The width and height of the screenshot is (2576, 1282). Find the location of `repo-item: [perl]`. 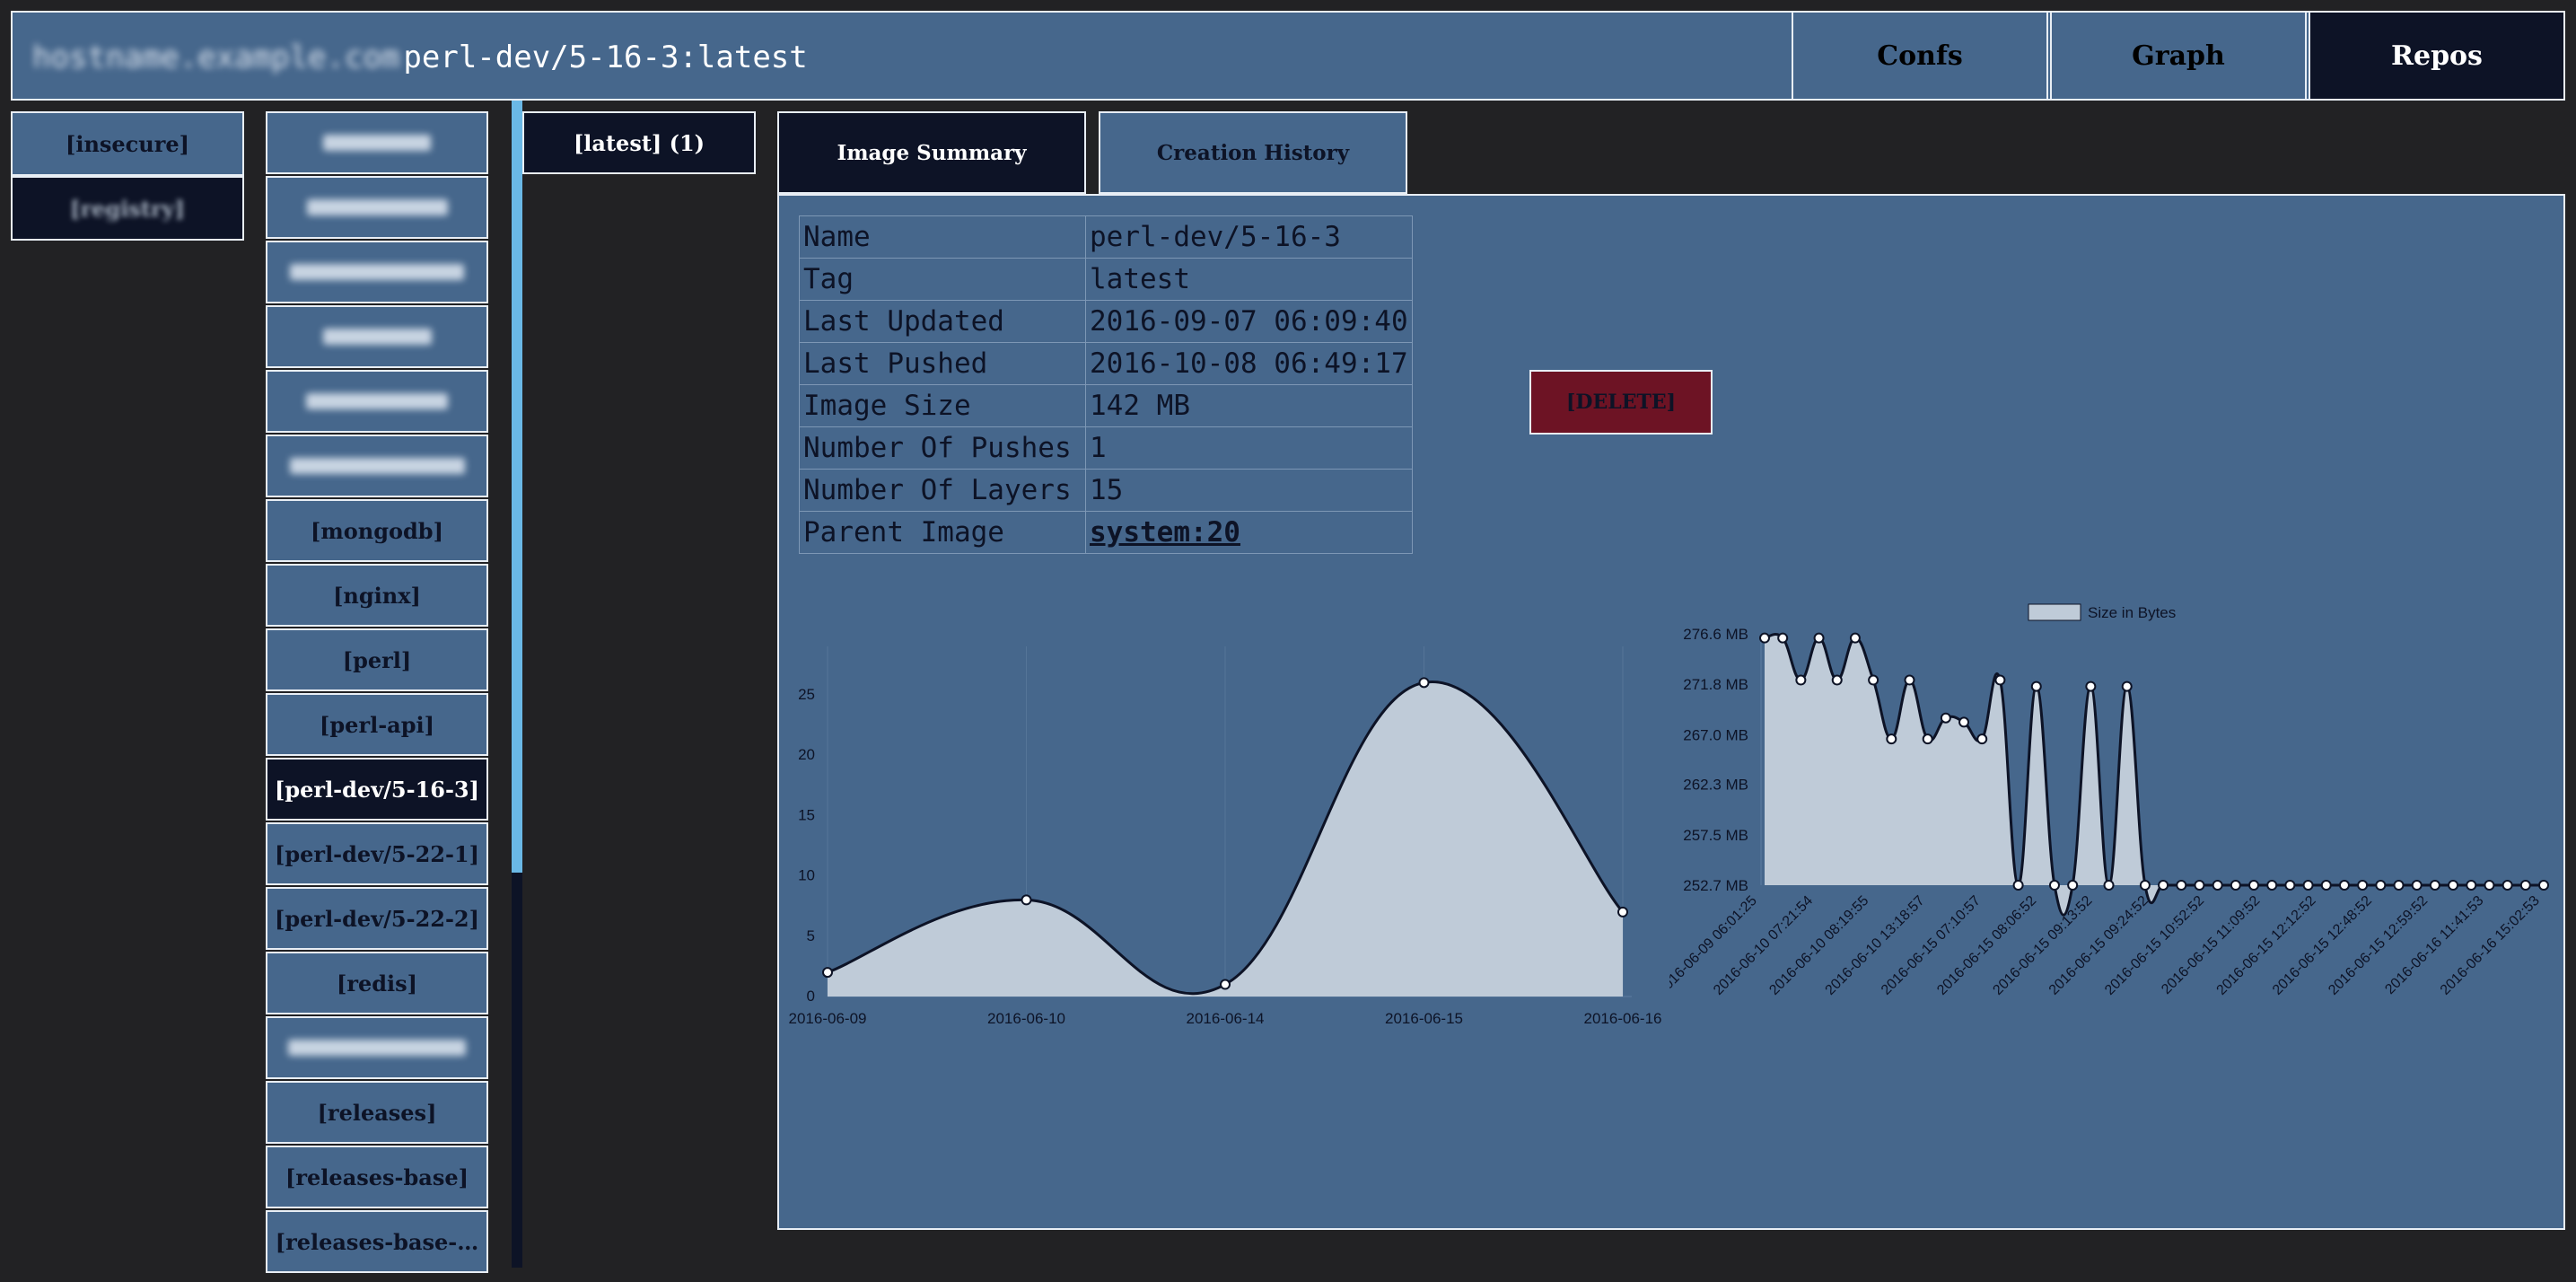

repo-item: [perl] is located at coordinates (377, 659).